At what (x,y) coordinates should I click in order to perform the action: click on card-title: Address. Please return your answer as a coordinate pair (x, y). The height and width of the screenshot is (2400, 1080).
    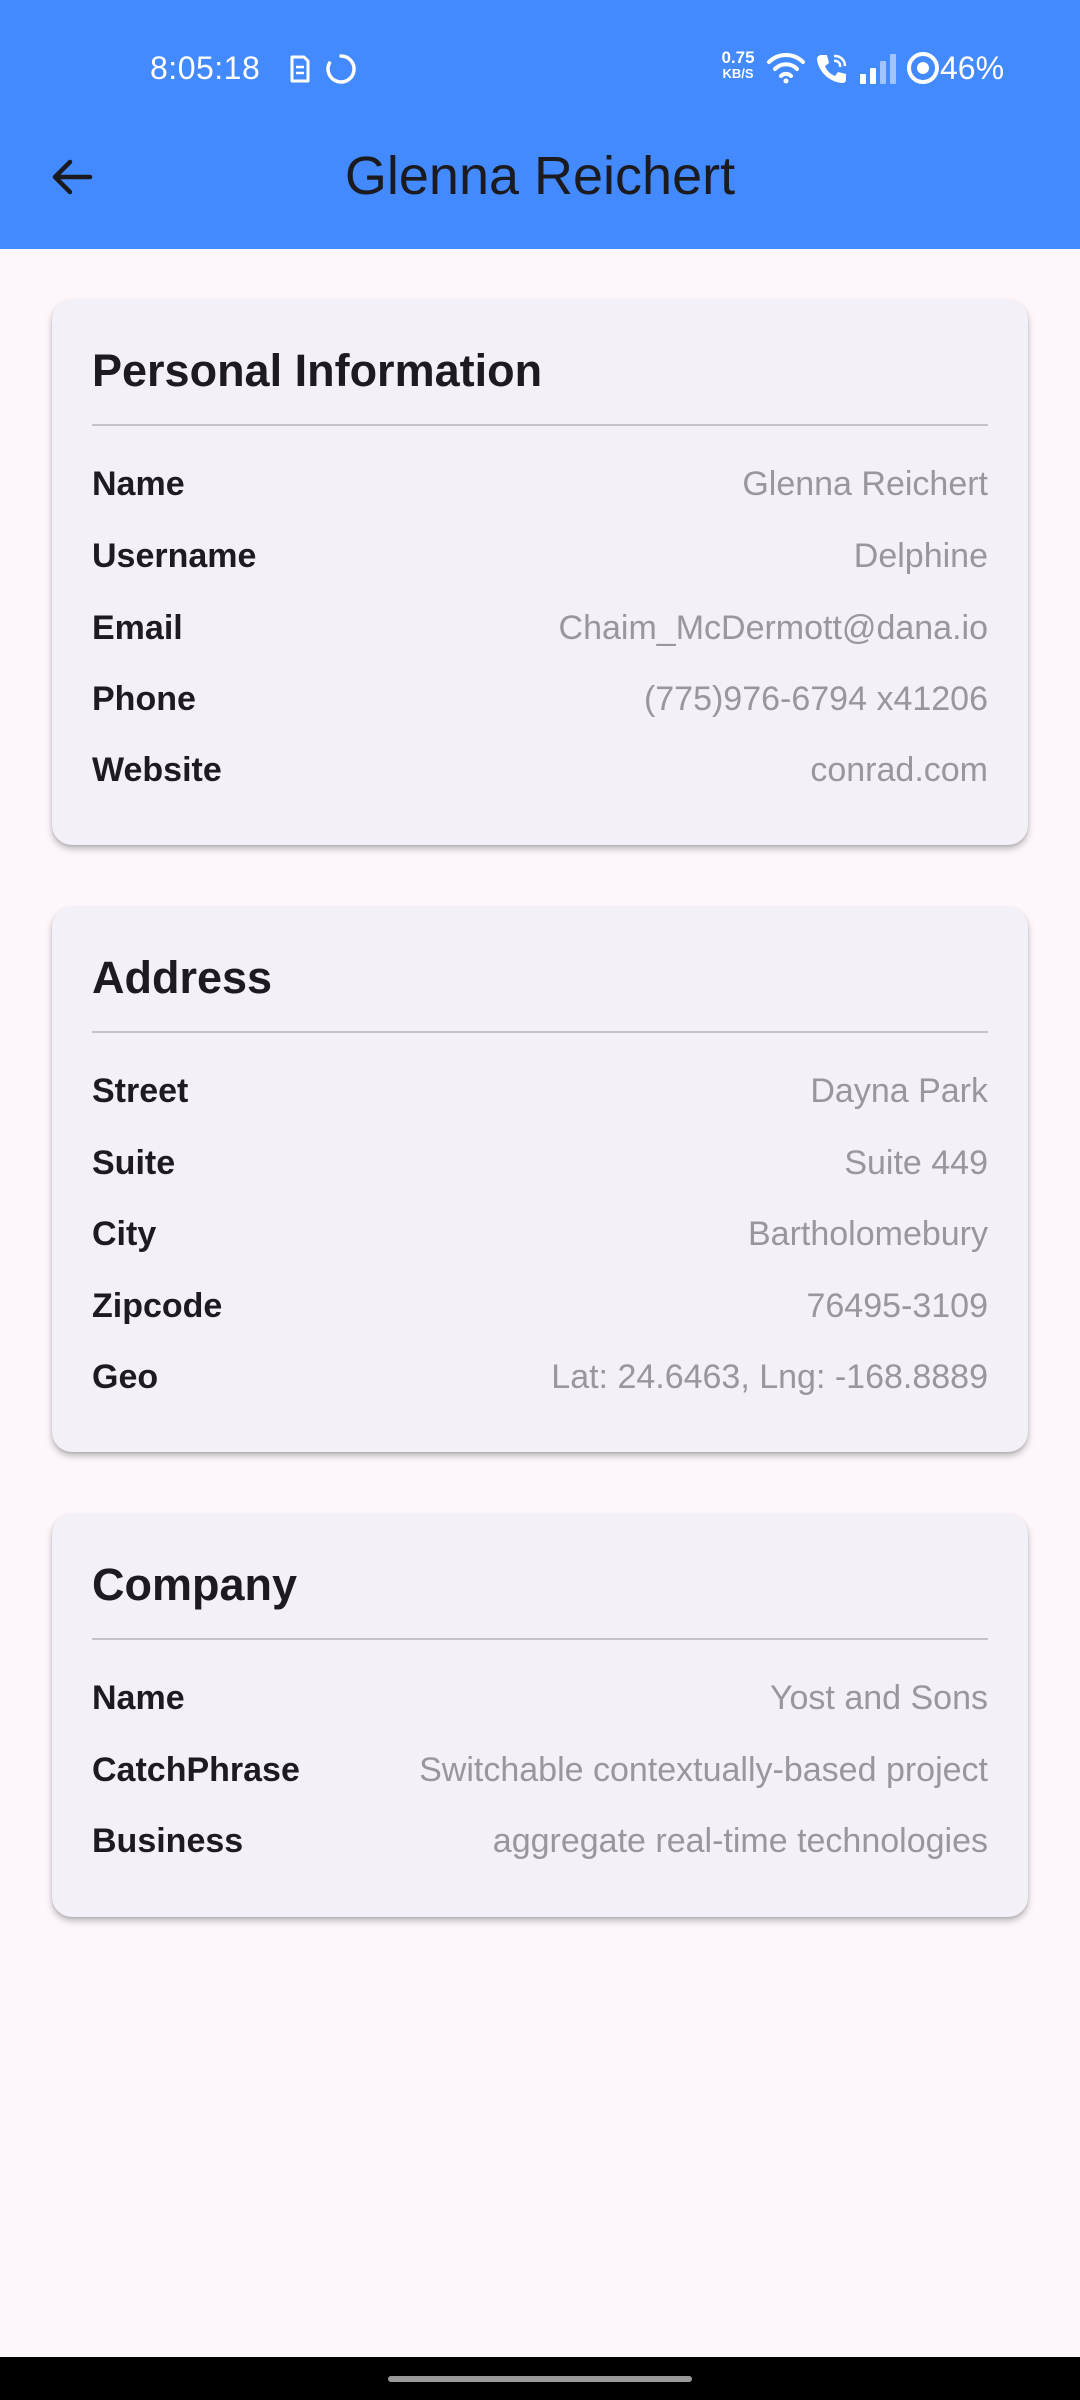
    Looking at the image, I should click on (182, 977).